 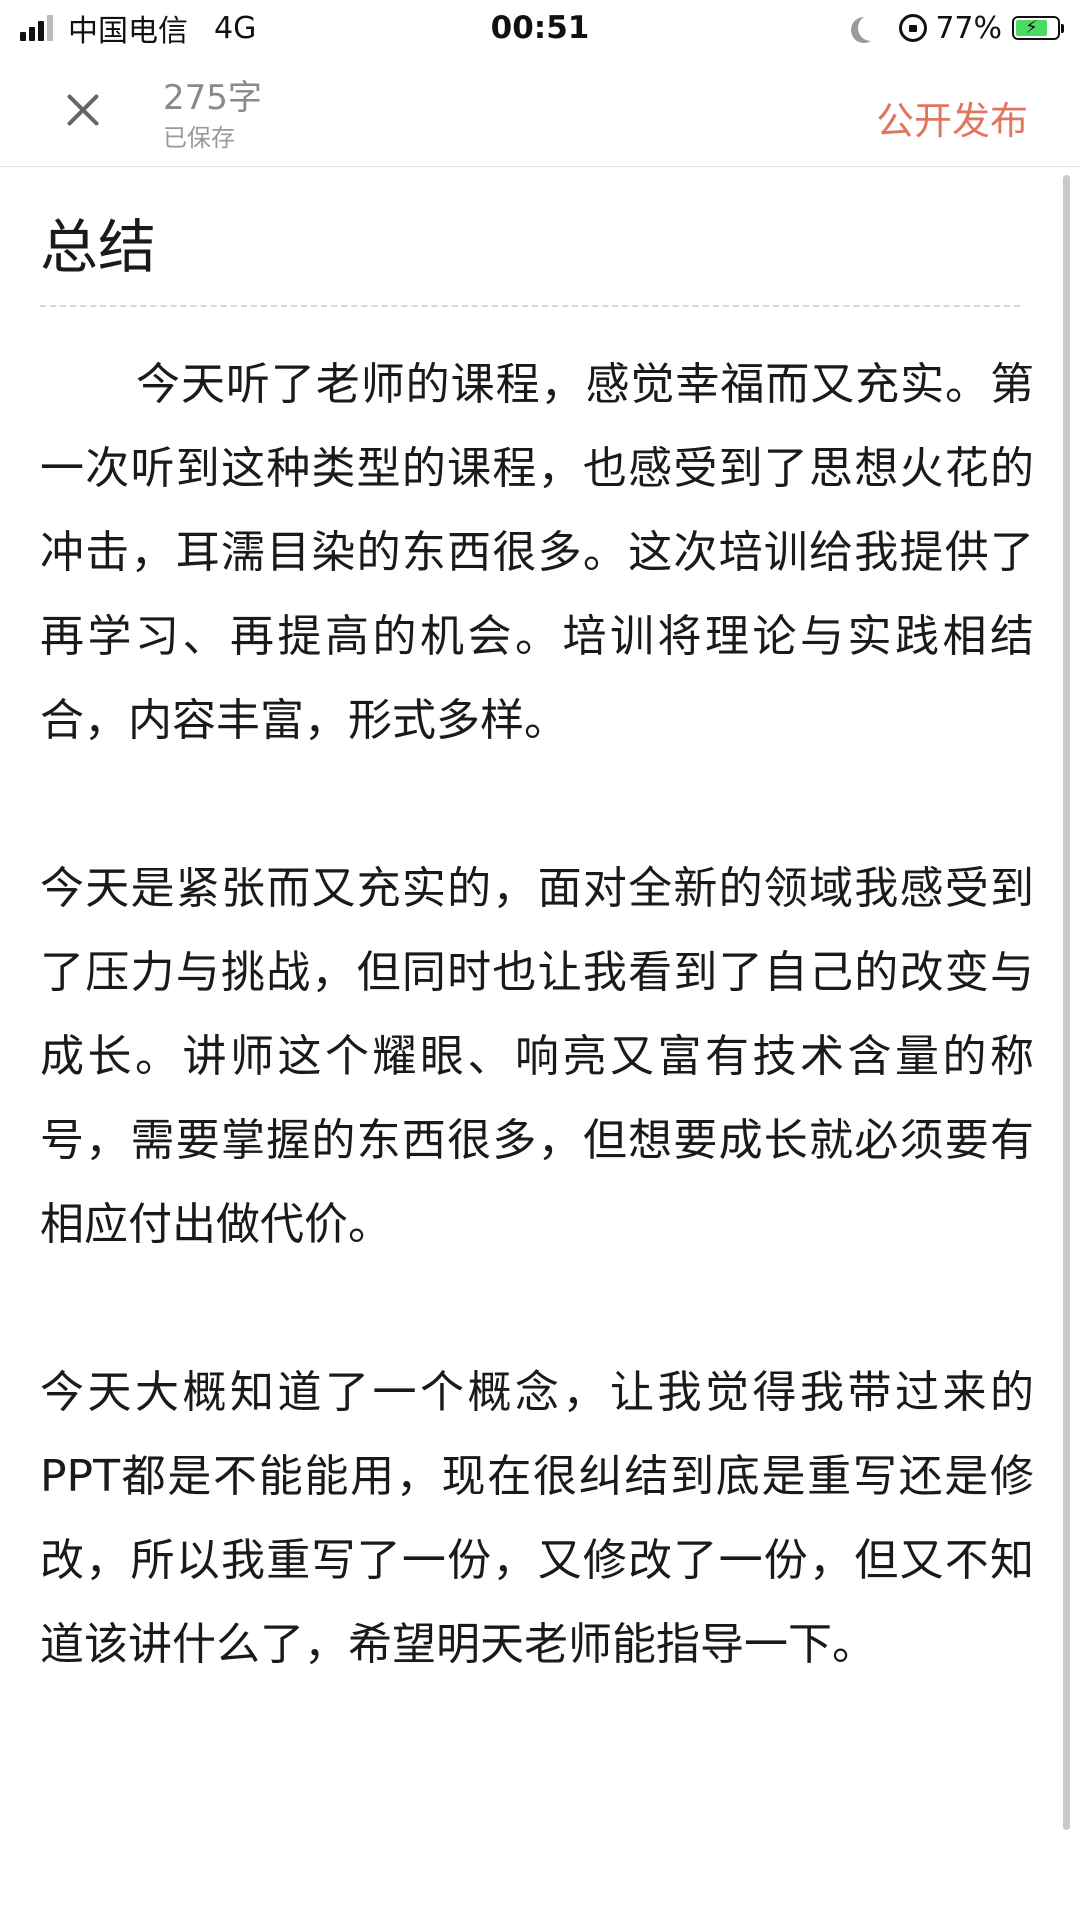 I want to click on battery-level-fill: ⚡, so click(x=1031, y=27).